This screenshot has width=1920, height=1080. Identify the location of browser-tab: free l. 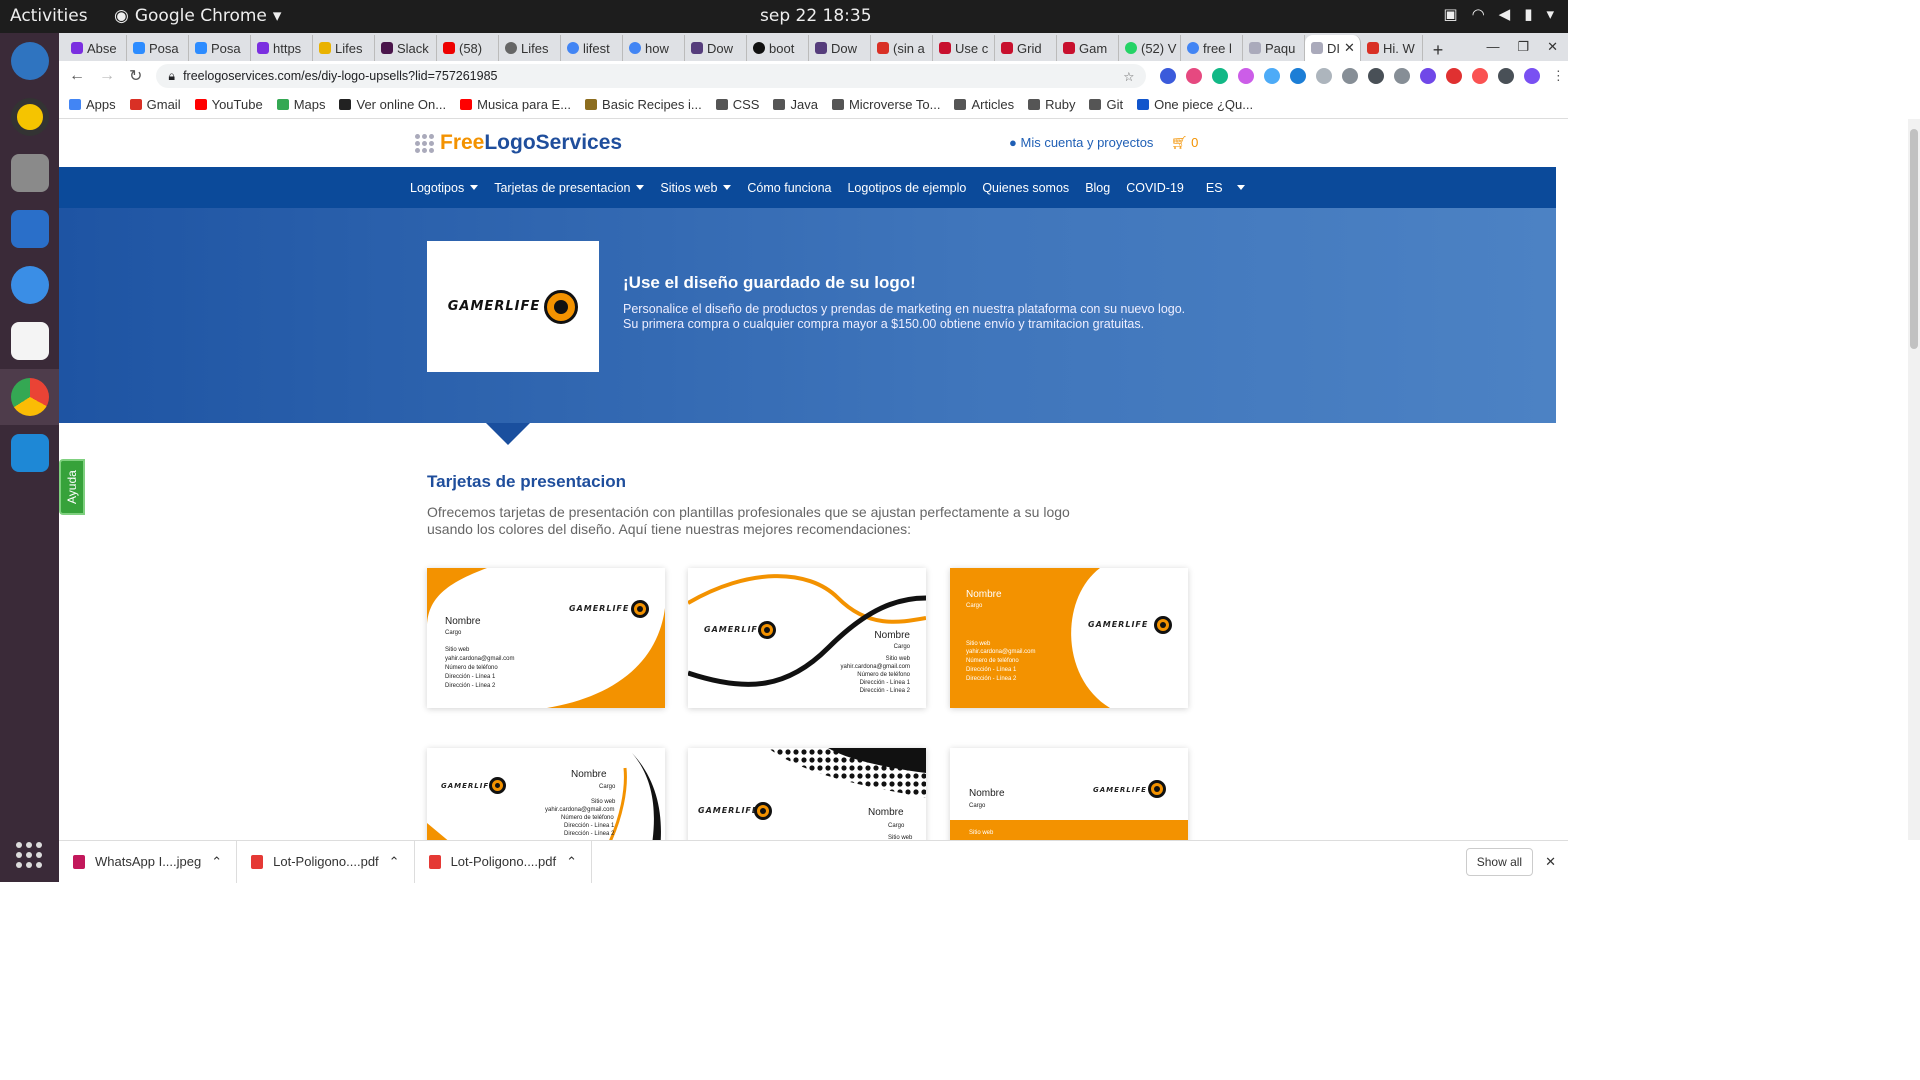
(1212, 48).